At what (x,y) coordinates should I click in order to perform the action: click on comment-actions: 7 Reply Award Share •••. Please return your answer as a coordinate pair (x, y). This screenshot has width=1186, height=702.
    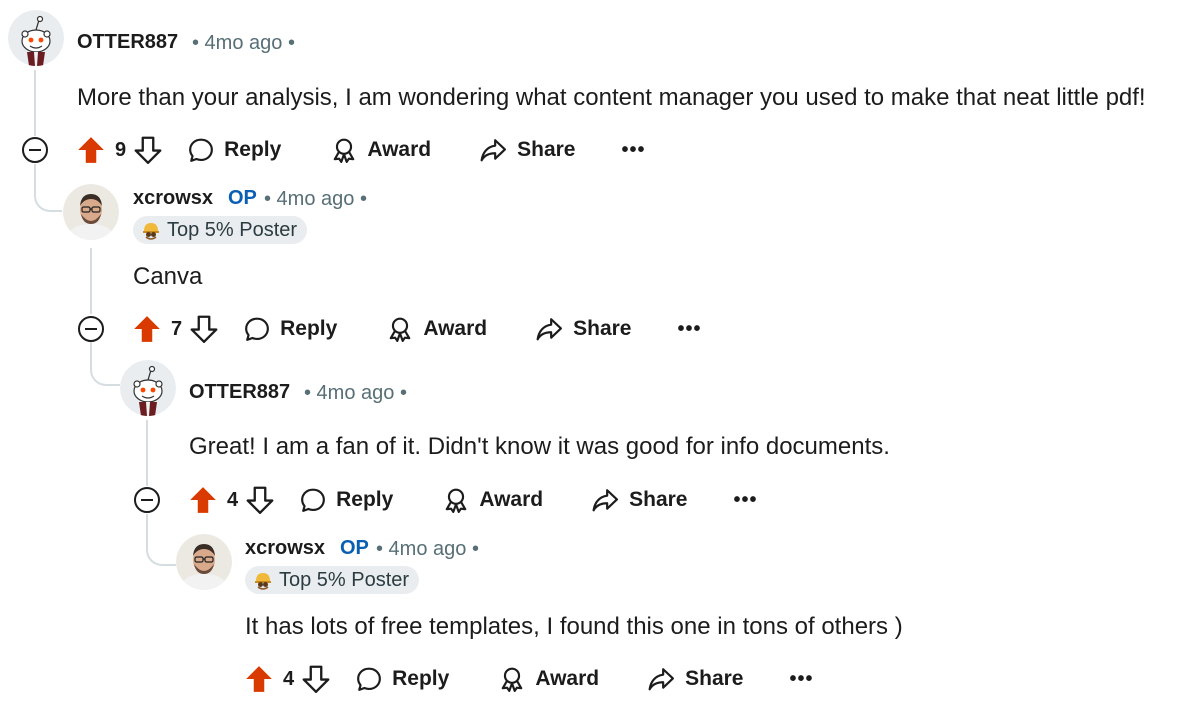
    Looking at the image, I should click on (417, 329).